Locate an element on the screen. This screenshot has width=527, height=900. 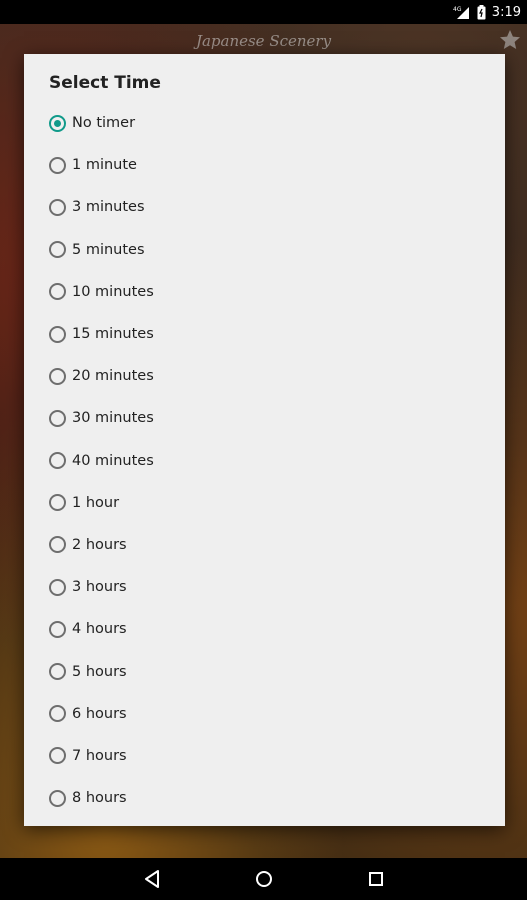
back-icon is located at coordinates (151, 879).